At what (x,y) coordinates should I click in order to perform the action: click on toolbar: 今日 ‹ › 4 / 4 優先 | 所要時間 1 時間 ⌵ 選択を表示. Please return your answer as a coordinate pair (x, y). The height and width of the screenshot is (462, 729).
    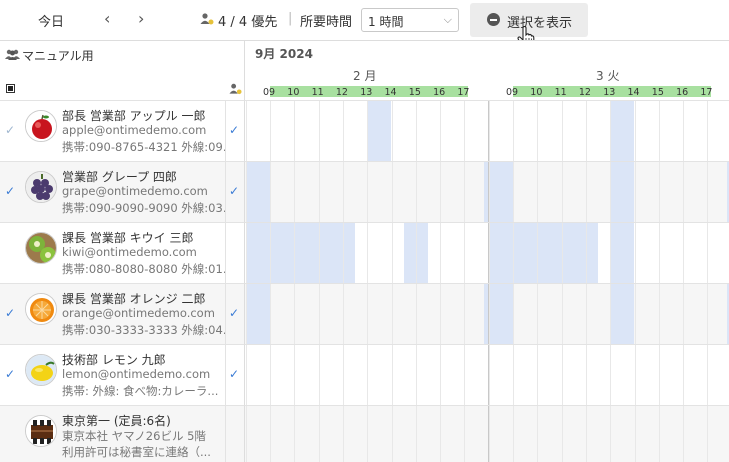
    Looking at the image, I should click on (364, 24).